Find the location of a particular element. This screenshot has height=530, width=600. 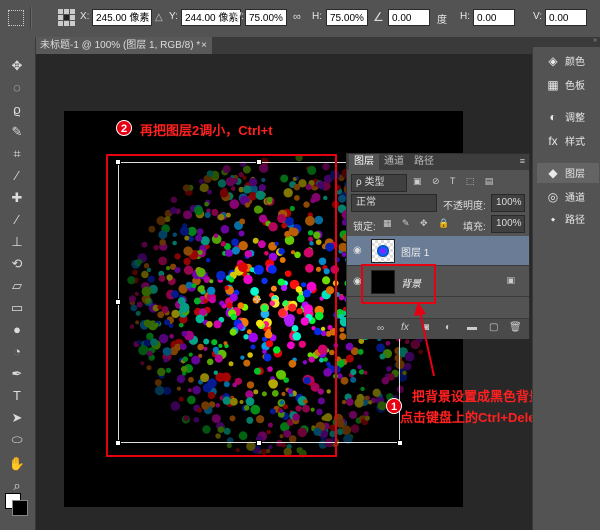

background-color-swatch is located at coordinates (20, 508).